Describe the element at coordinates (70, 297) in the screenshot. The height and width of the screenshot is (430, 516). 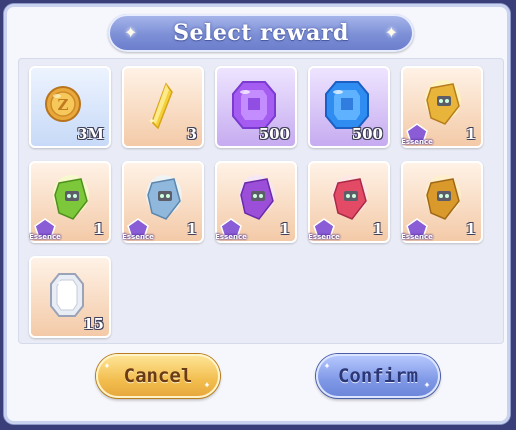
I see `reward-slot-silver-crystal: 15` at that location.